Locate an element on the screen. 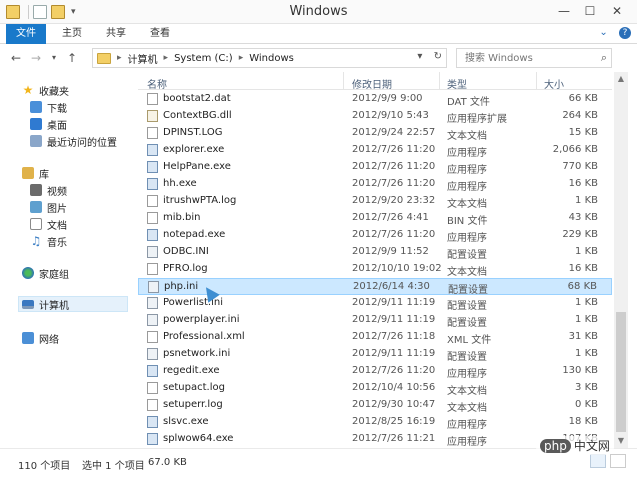  nav-music: ♫ 音乐 is located at coordinates (48, 241).